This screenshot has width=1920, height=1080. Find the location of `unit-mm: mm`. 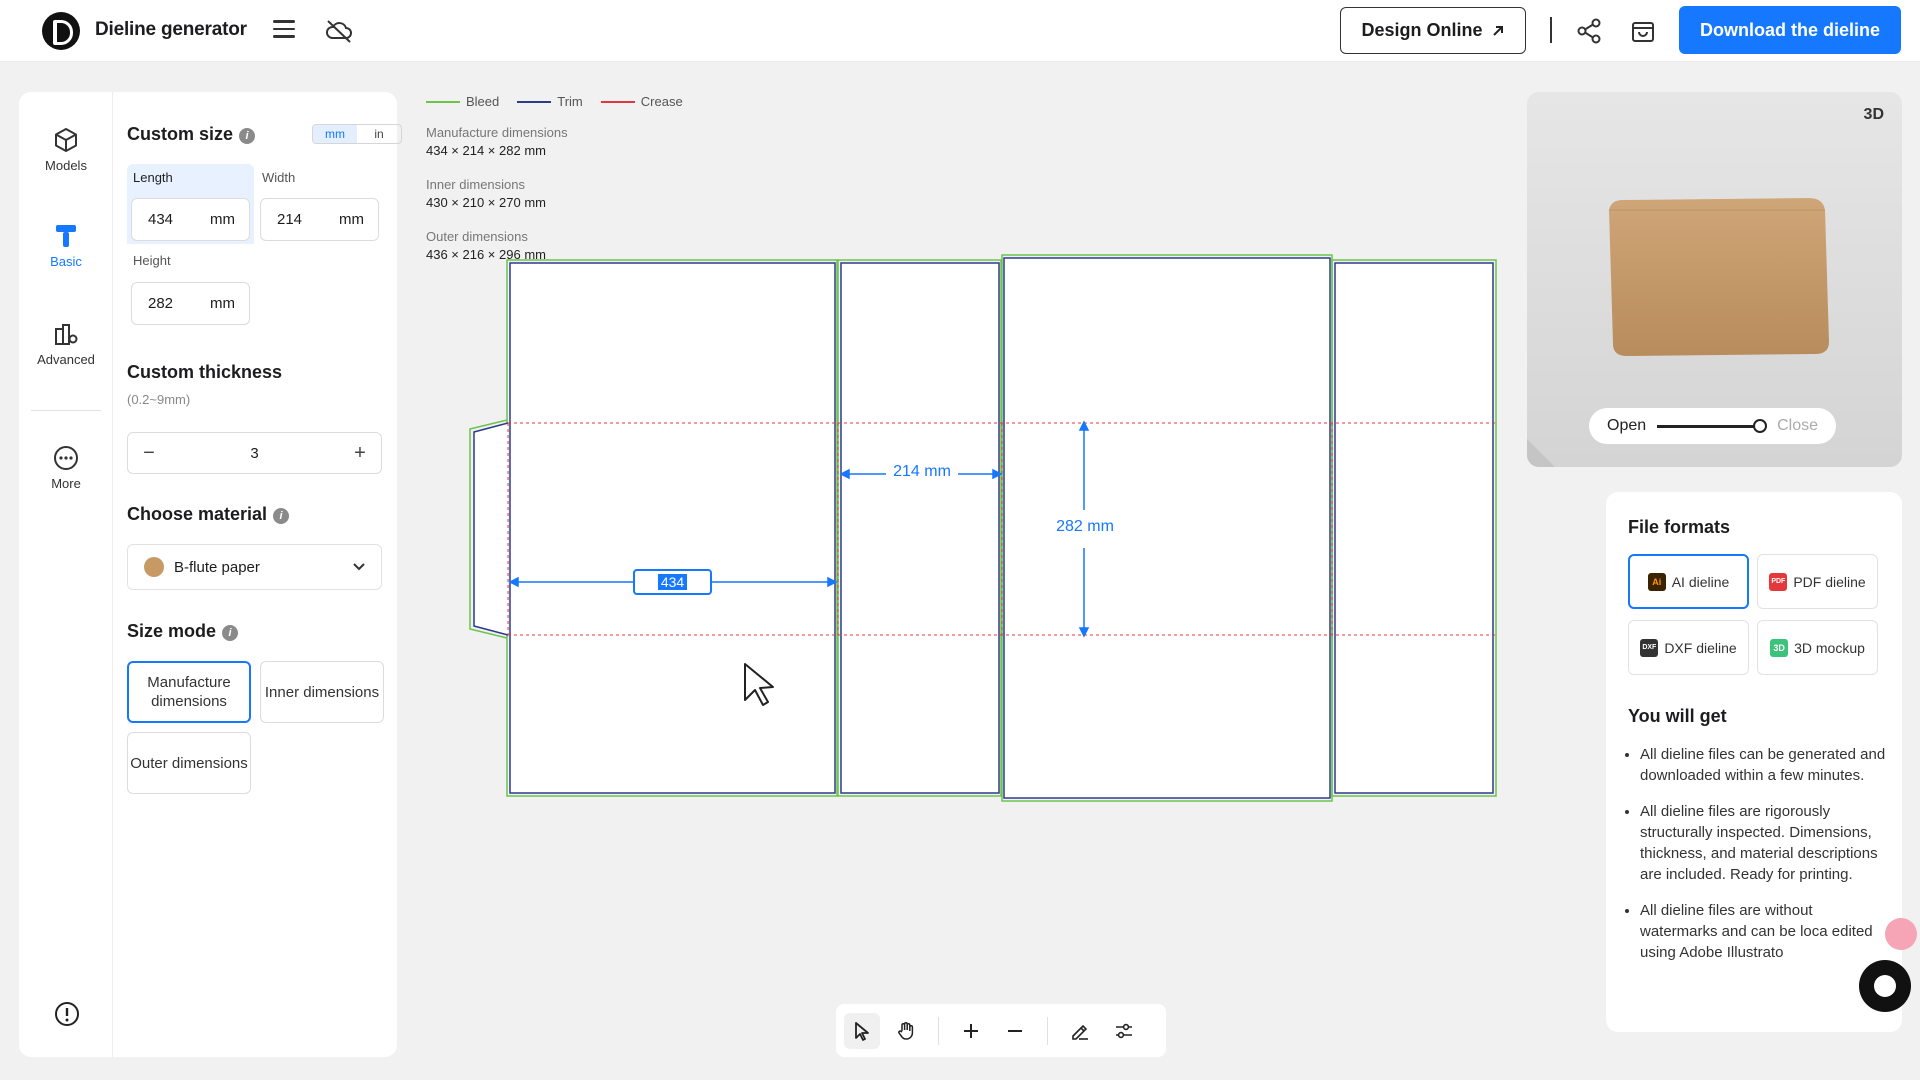

unit-mm: mm is located at coordinates (335, 134).